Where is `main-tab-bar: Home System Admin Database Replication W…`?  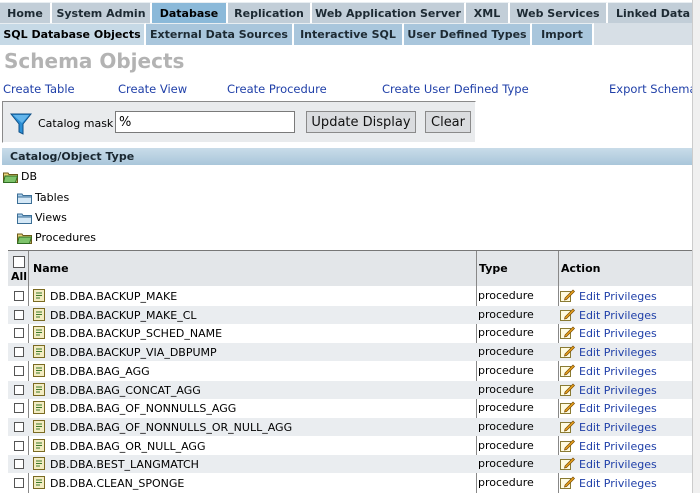 main-tab-bar: Home System Admin Database Replication W… is located at coordinates (350, 12).